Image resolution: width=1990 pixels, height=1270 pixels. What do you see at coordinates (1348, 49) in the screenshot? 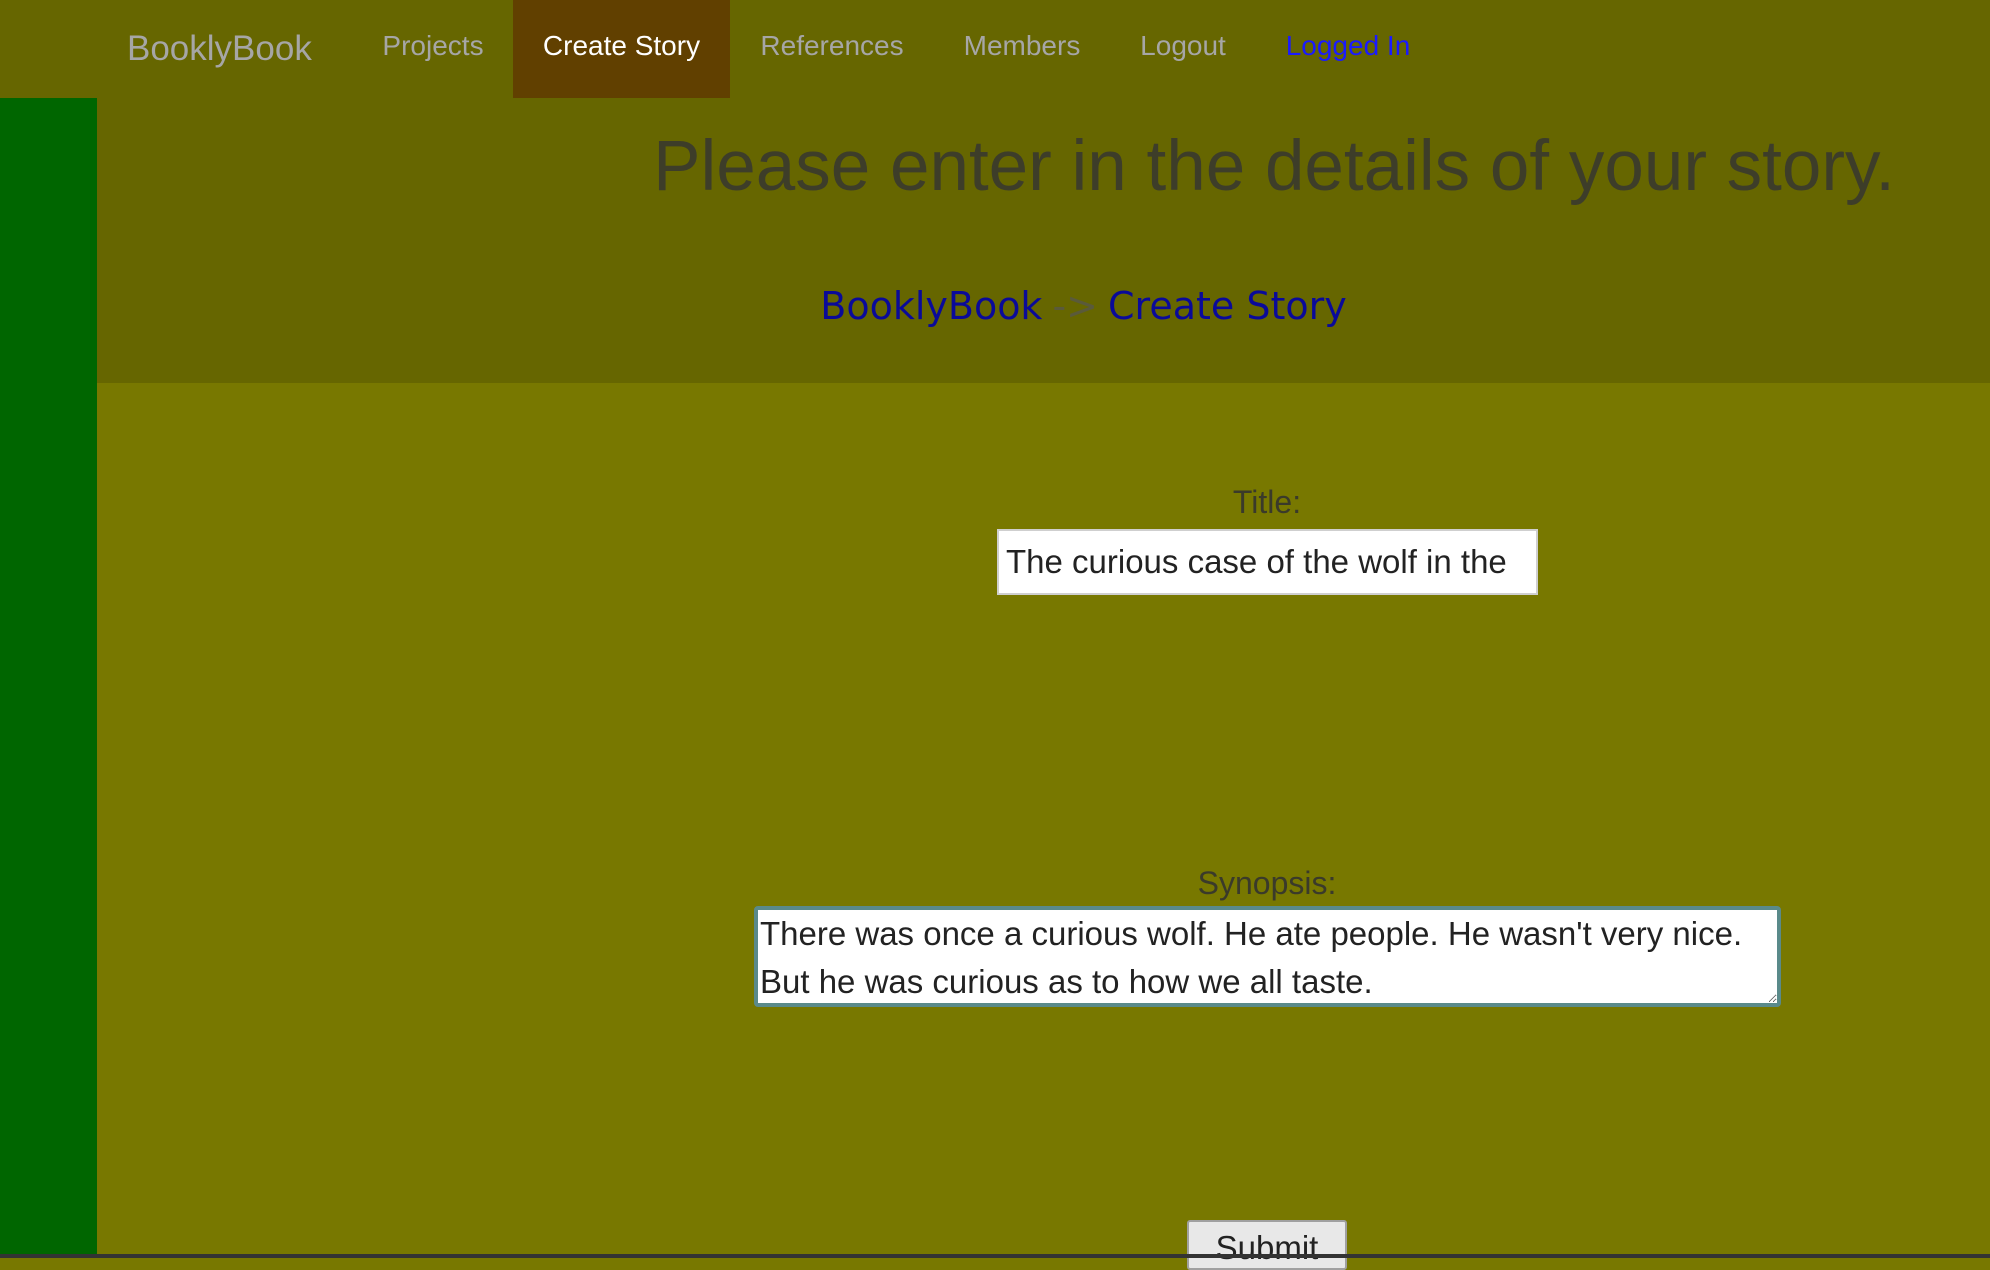
I see `nav-logged-in: Logged In` at bounding box center [1348, 49].